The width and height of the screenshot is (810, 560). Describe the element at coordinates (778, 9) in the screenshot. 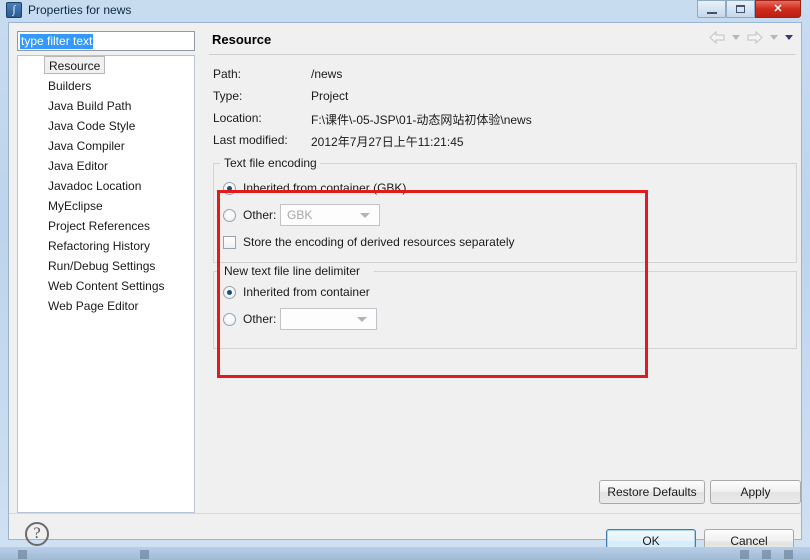

I see `close-button: ✕` at that location.